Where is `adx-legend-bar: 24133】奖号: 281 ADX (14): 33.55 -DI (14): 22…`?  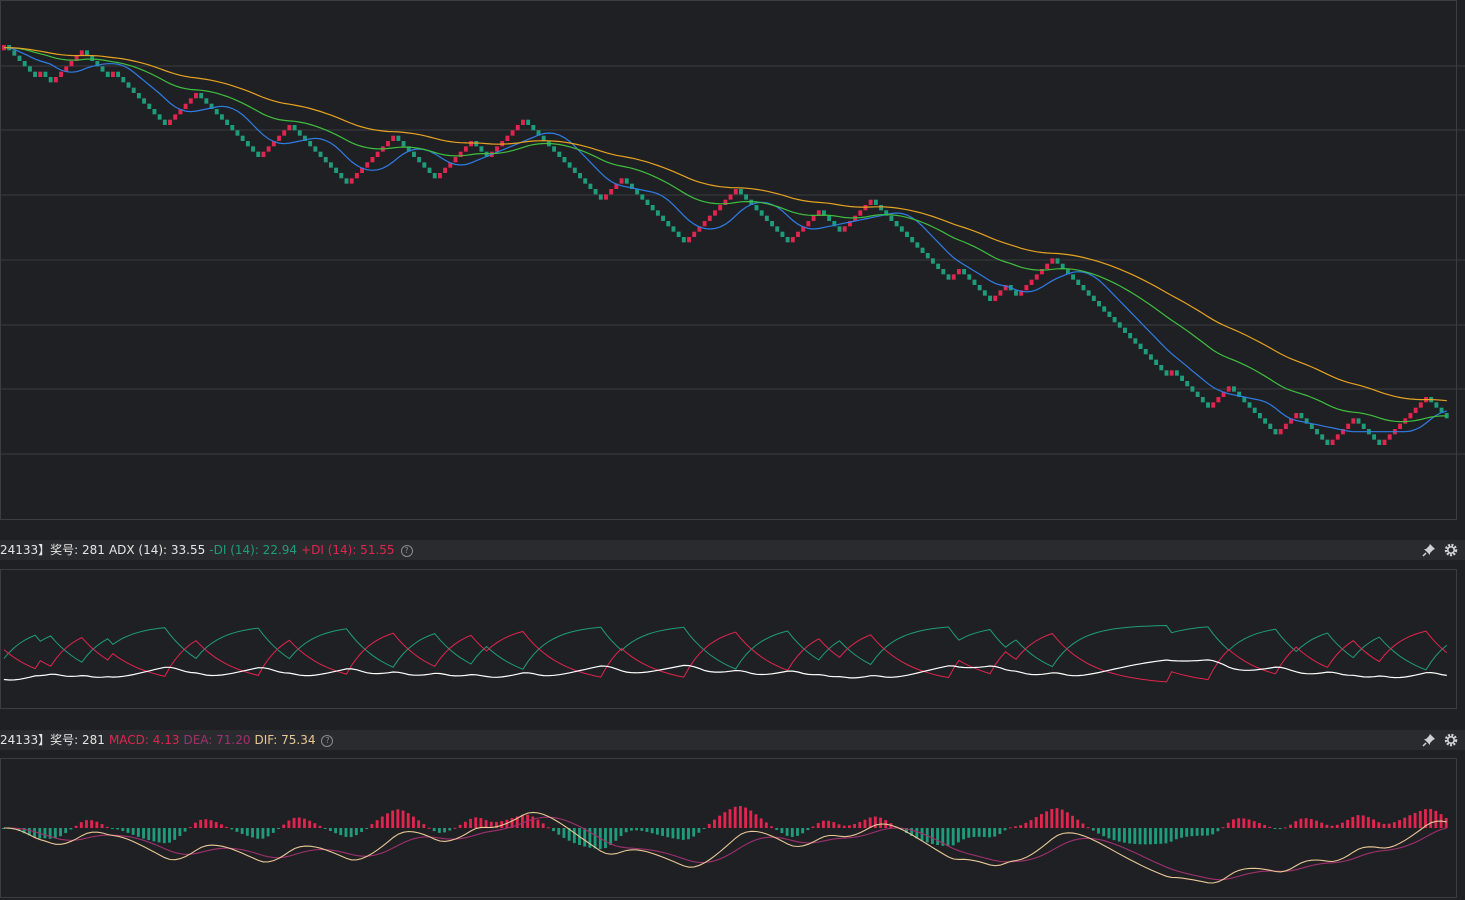
adx-legend-bar: 24133】奖号: 281 ADX (14): 33.55 -DI (14): 22… is located at coordinates (732, 550).